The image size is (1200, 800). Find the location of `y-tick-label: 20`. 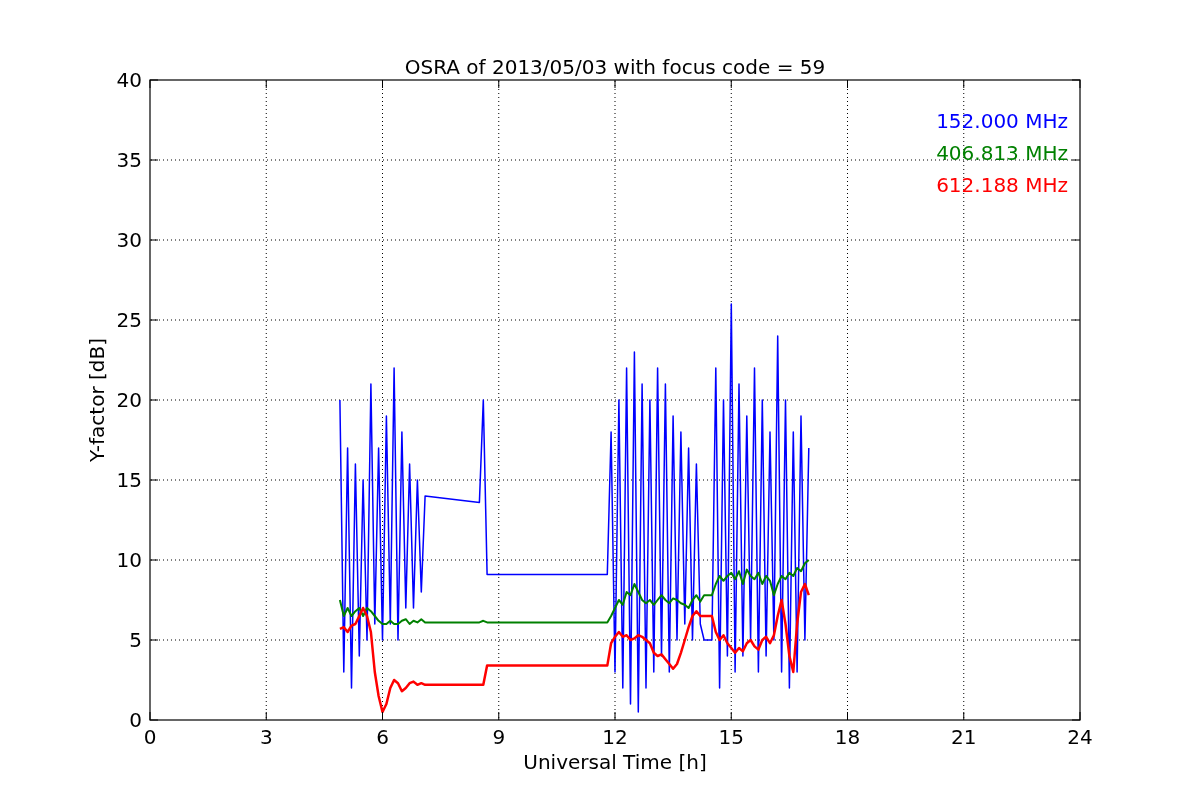

y-tick-label: 20 is located at coordinates (129, 400).